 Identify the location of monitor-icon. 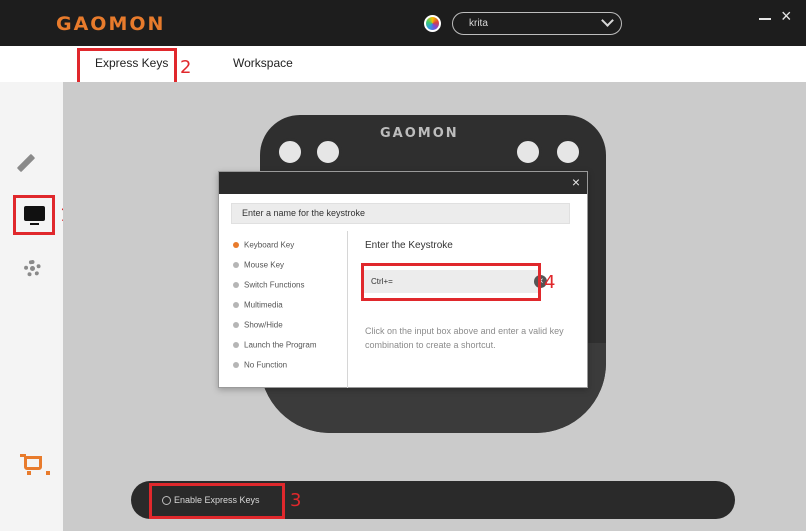
(34, 213).